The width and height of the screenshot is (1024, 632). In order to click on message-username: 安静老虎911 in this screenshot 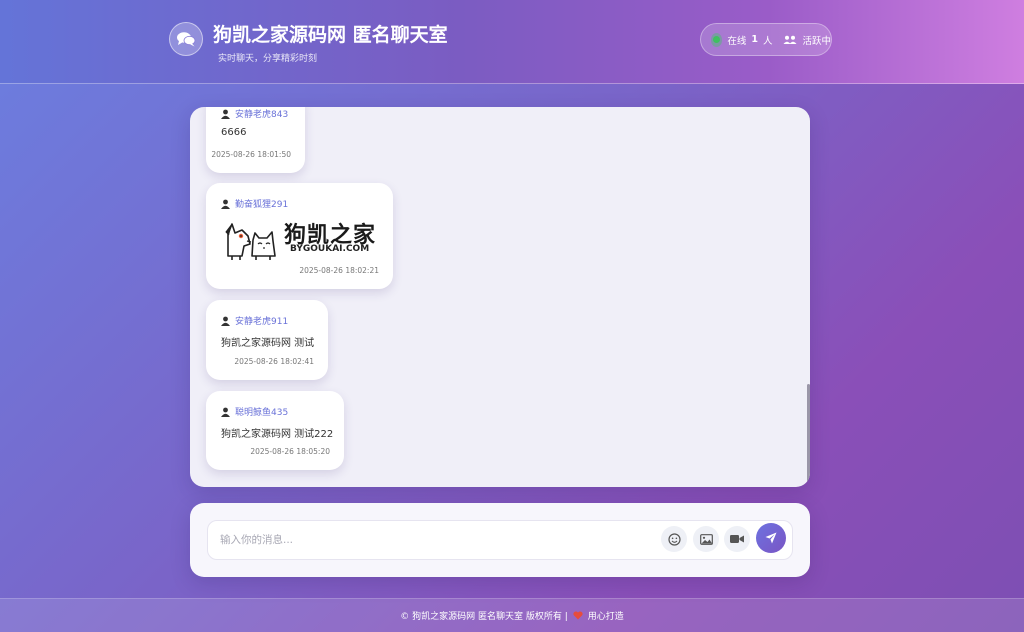, I will do `click(262, 322)`.